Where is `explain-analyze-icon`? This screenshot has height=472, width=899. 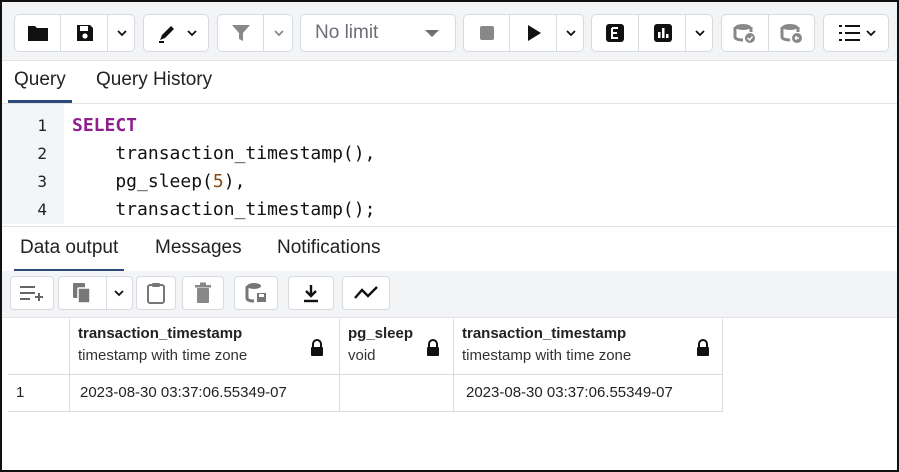
explain-analyze-icon is located at coordinates (662, 33).